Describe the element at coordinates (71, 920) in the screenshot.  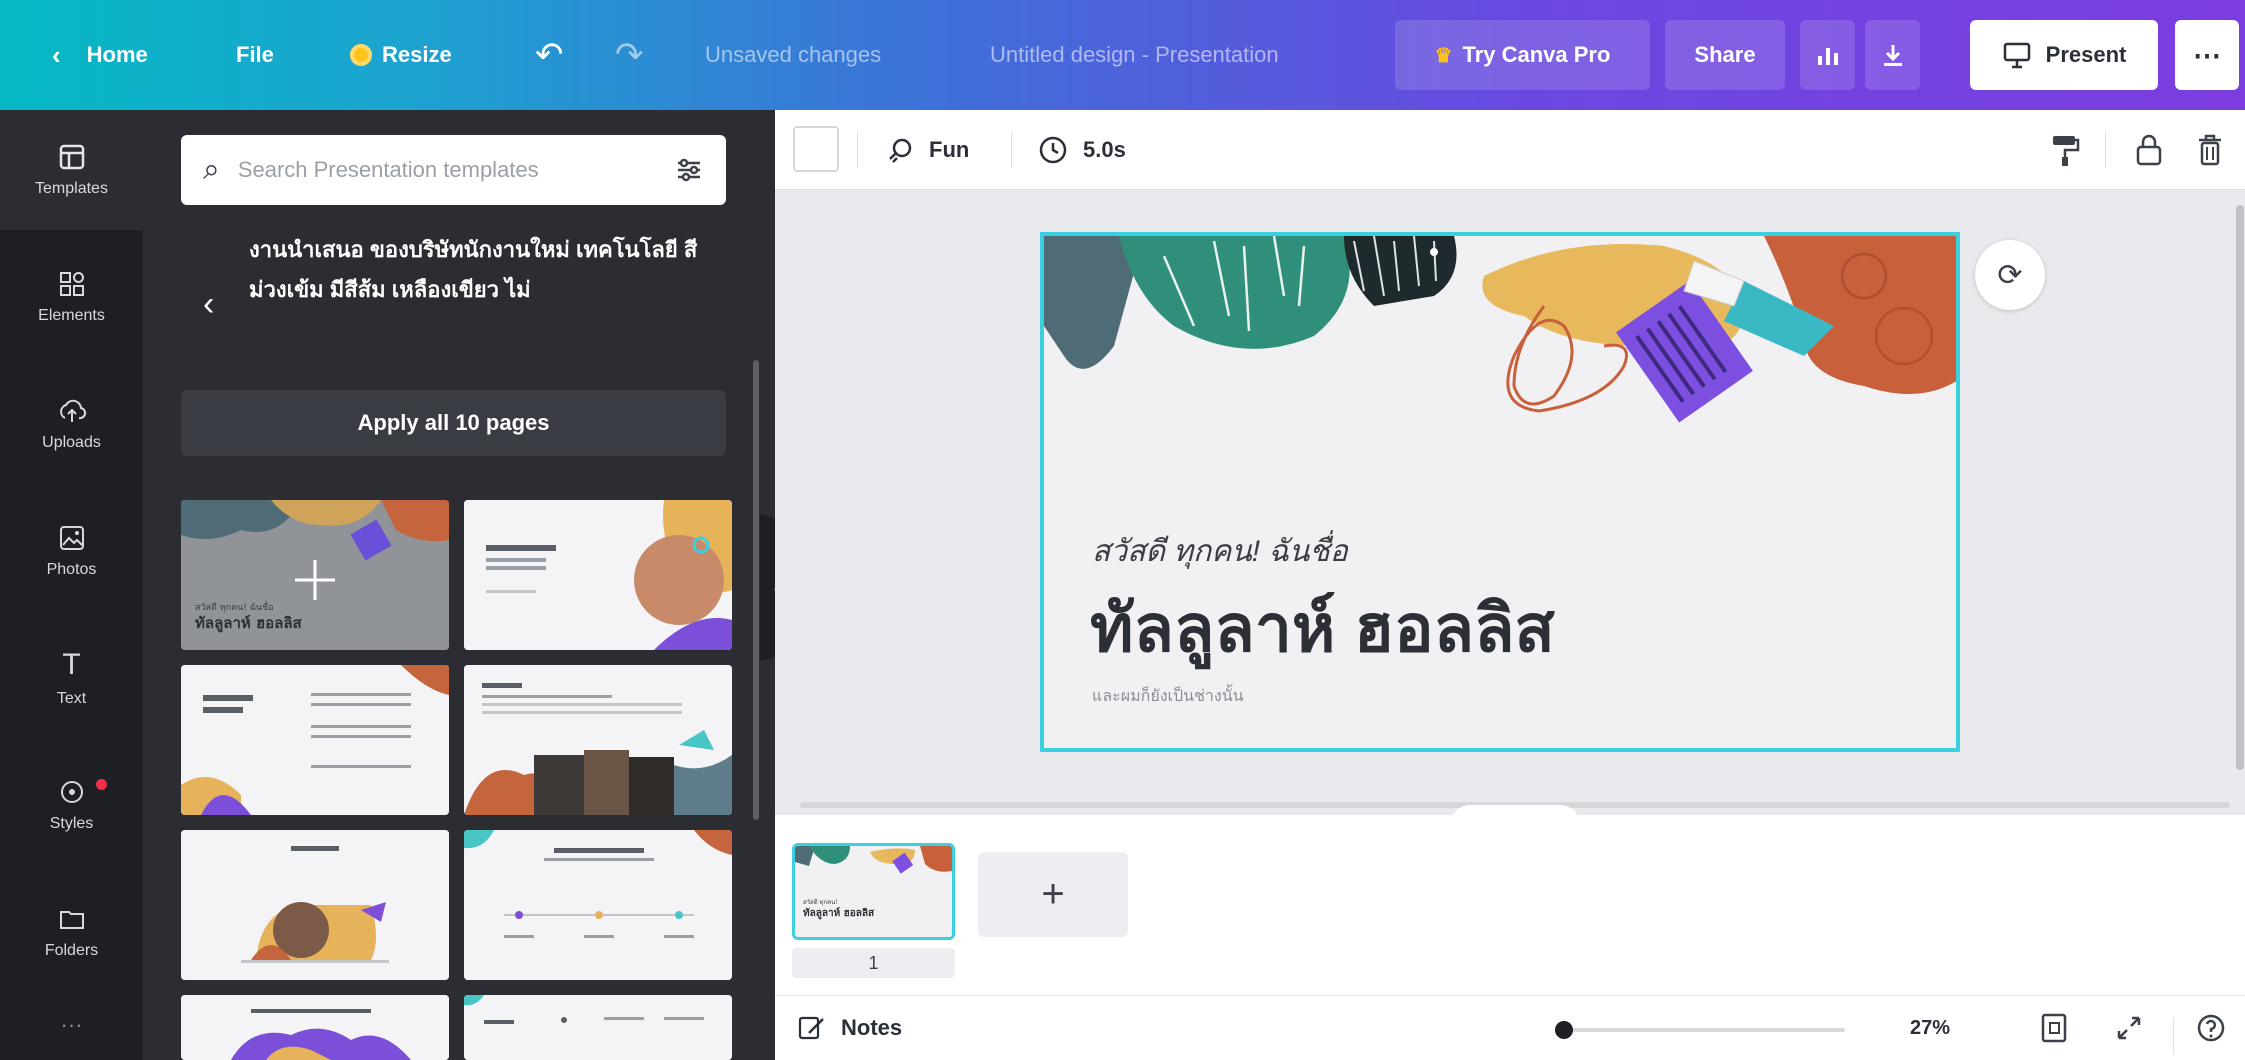
I see `folders-icon` at that location.